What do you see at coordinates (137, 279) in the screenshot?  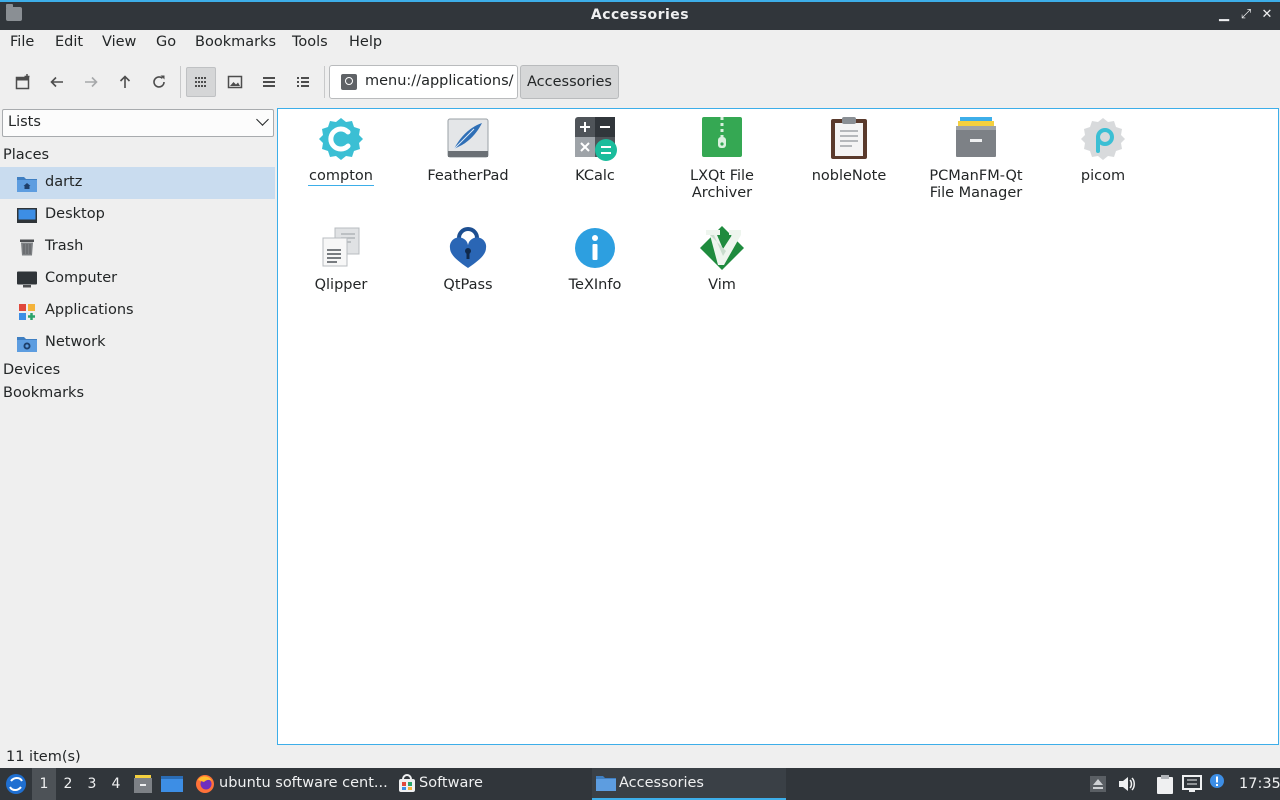 I see `sidebar-item-computer: Computer` at bounding box center [137, 279].